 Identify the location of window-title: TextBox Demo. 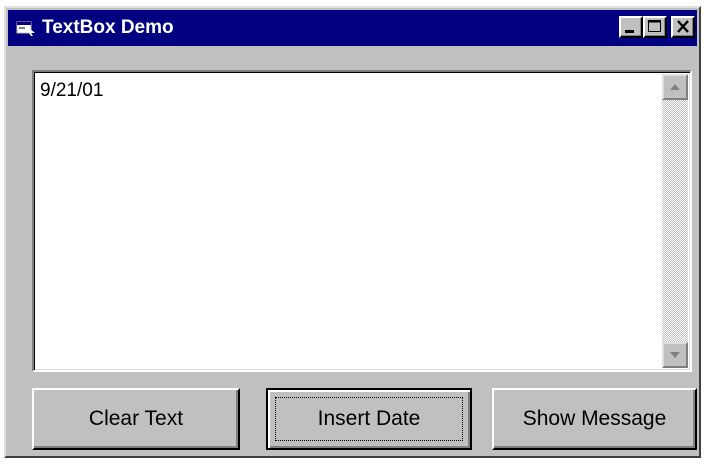
(108, 27).